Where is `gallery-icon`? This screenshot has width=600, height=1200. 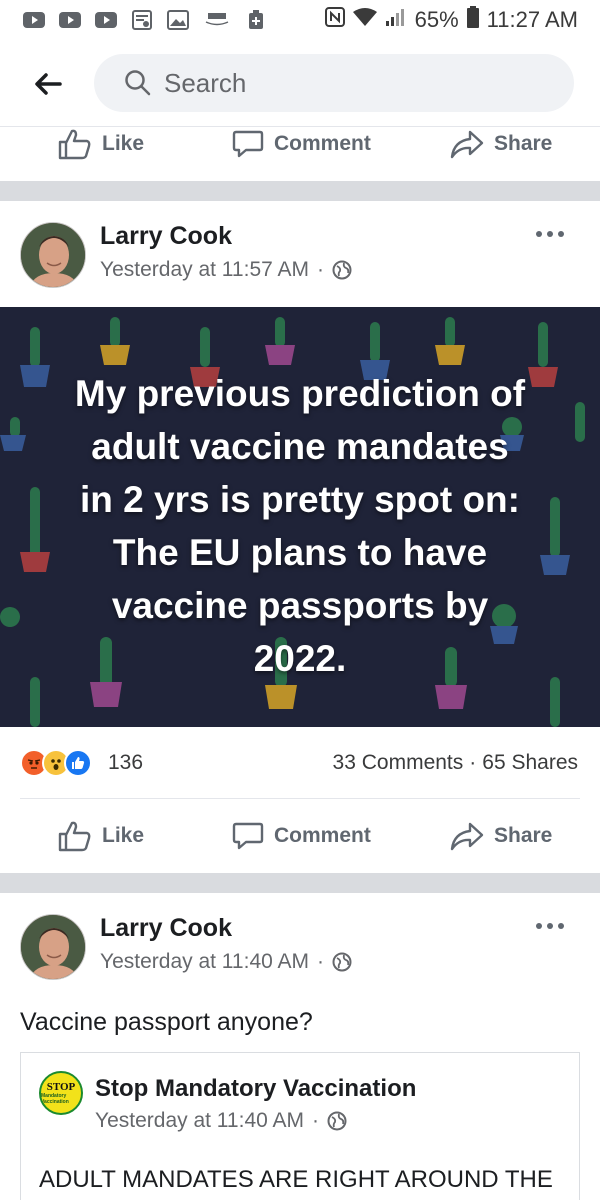 gallery-icon is located at coordinates (178, 20).